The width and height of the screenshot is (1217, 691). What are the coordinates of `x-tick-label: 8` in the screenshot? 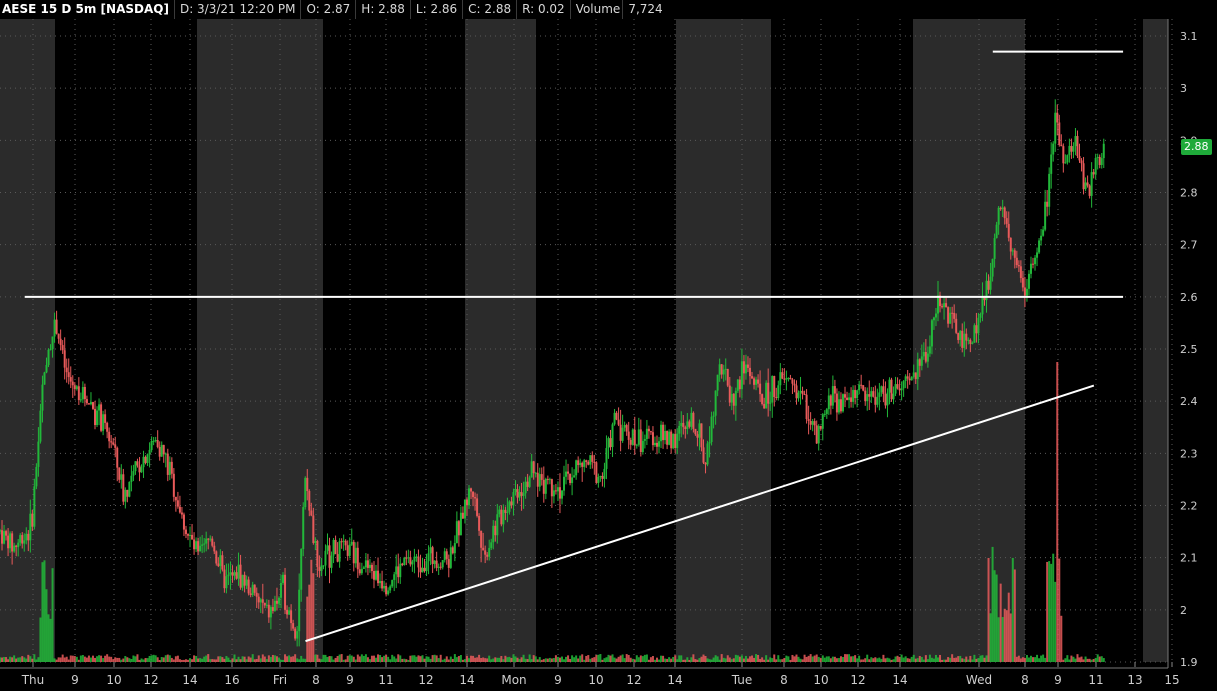 It's located at (784, 680).